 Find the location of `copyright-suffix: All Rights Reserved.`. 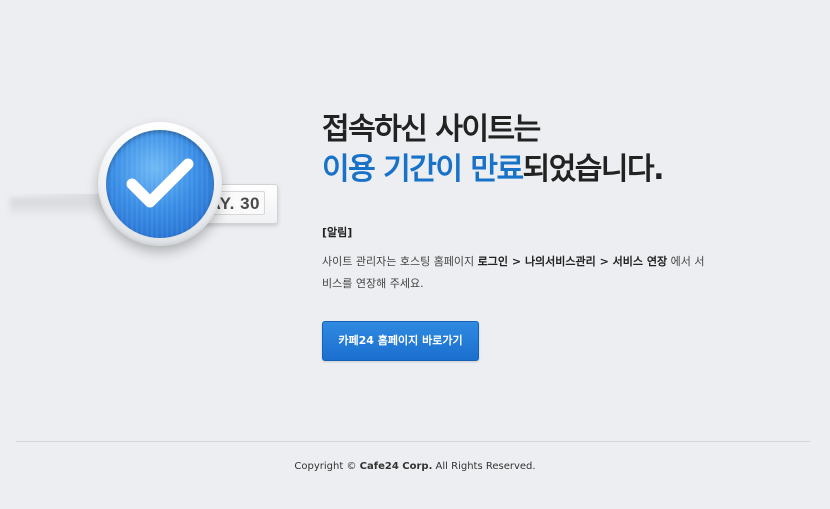

copyright-suffix: All Rights Reserved. is located at coordinates (484, 466).